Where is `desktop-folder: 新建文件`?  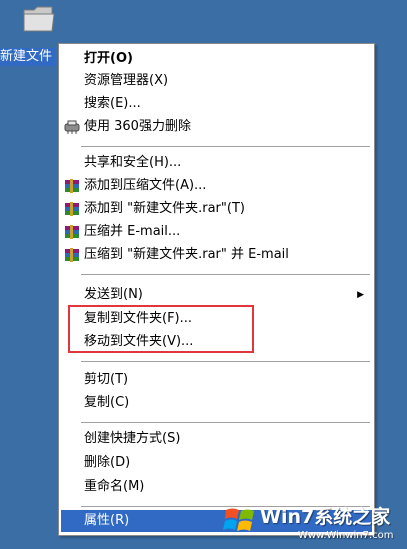 desktop-folder: 新建文件 is located at coordinates (30, 35).